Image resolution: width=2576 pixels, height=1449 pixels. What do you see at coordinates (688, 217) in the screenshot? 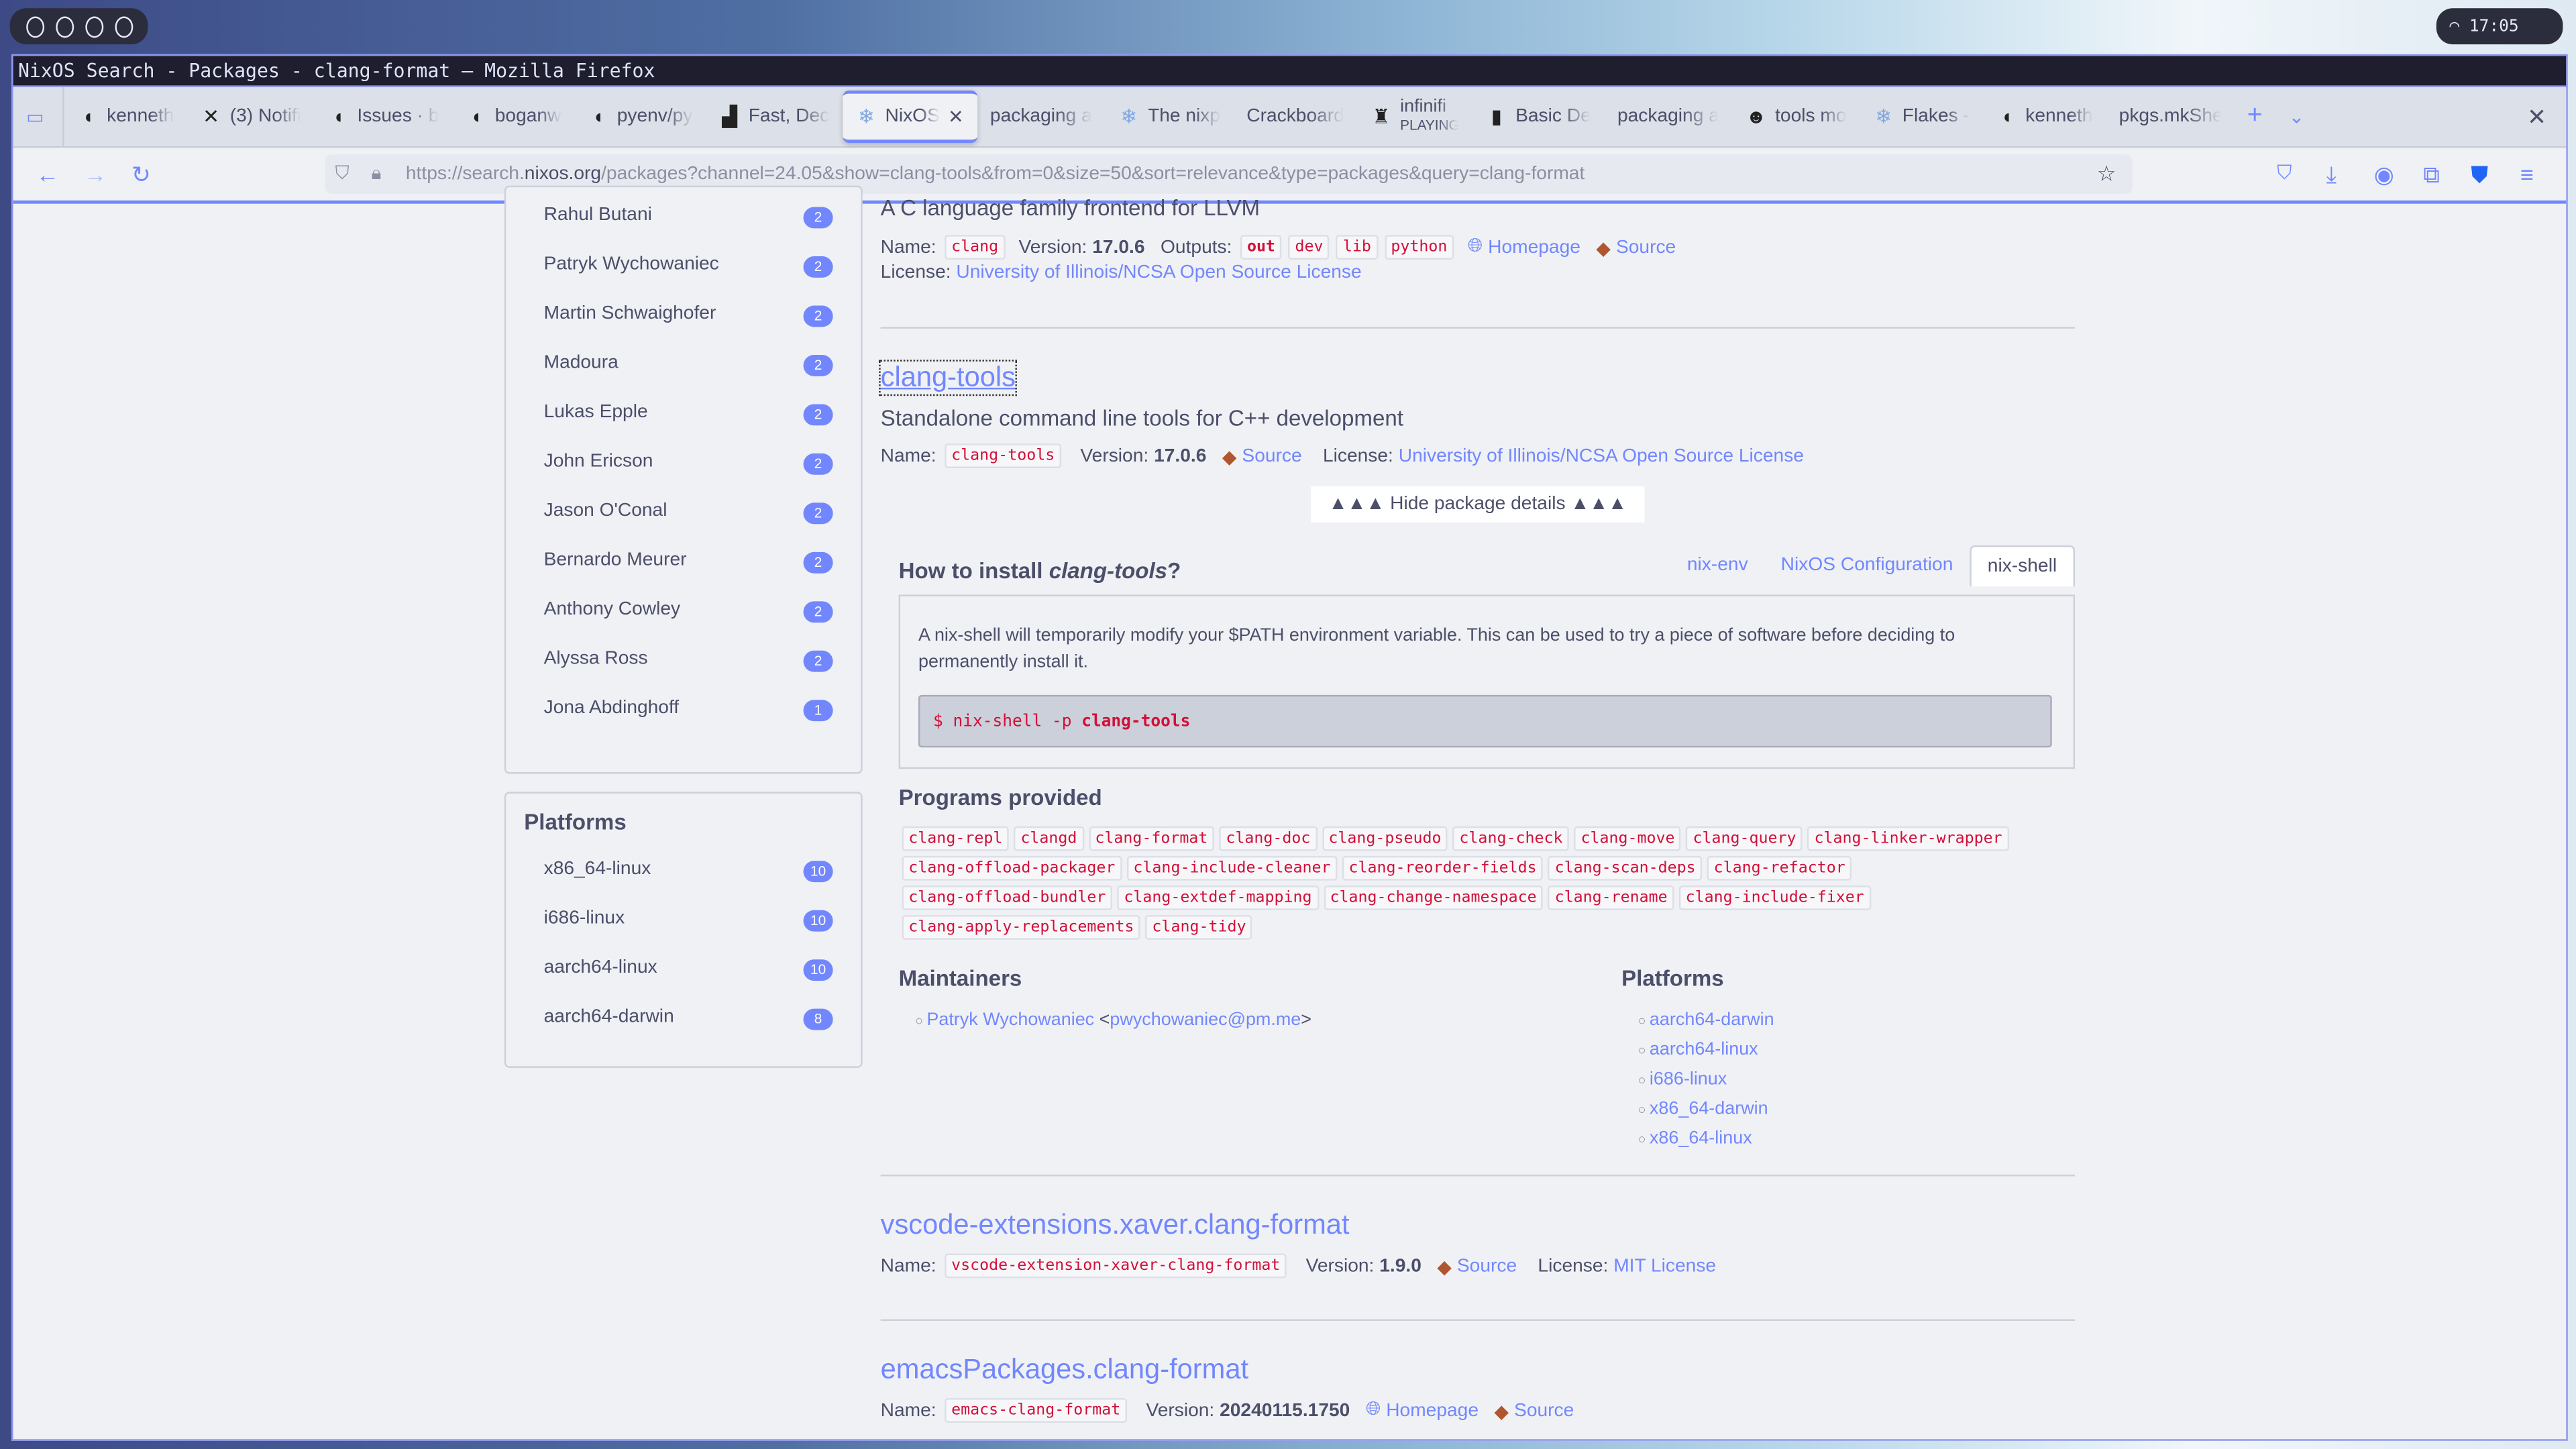
I see `filter-item: Rahul Butani 2` at bounding box center [688, 217].